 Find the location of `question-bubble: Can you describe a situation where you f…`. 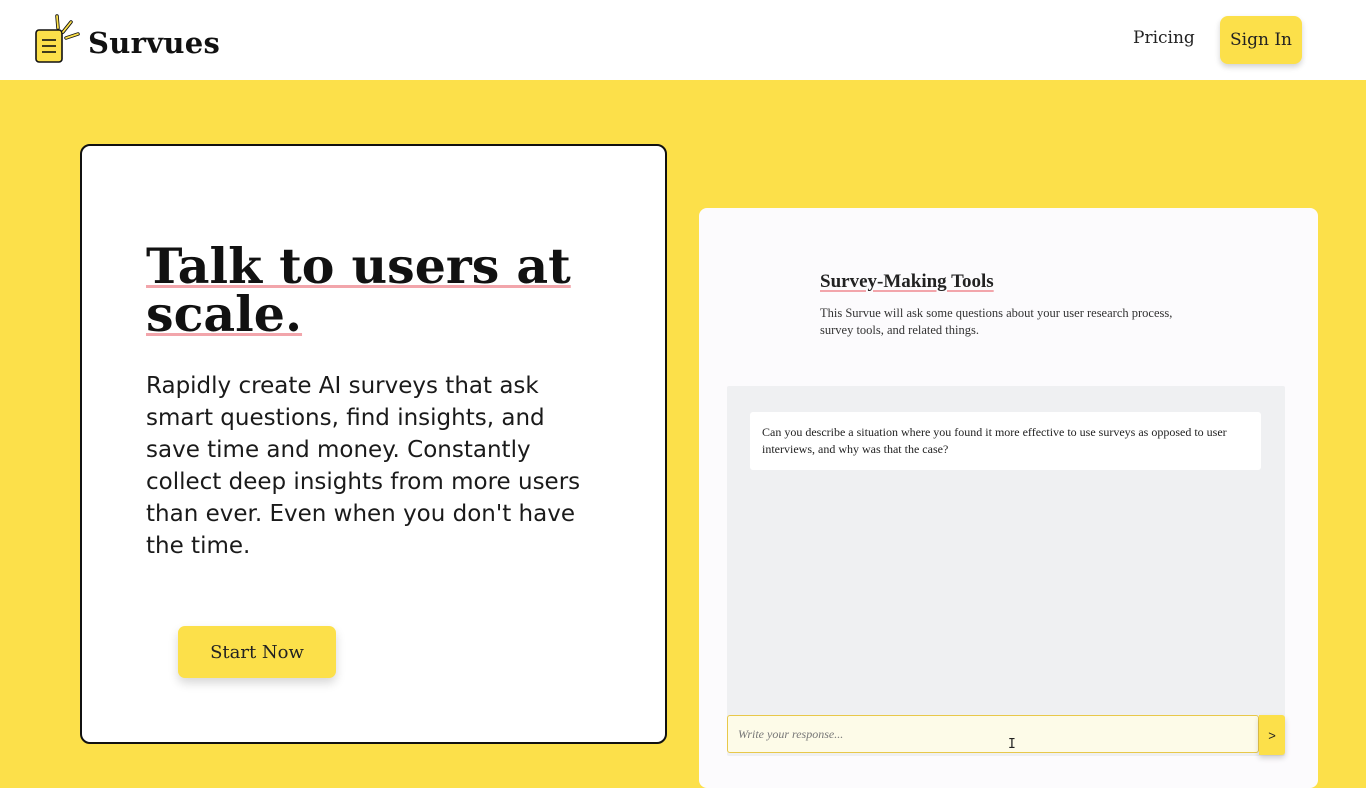

question-bubble: Can you describe a situation where you f… is located at coordinates (1005, 441).